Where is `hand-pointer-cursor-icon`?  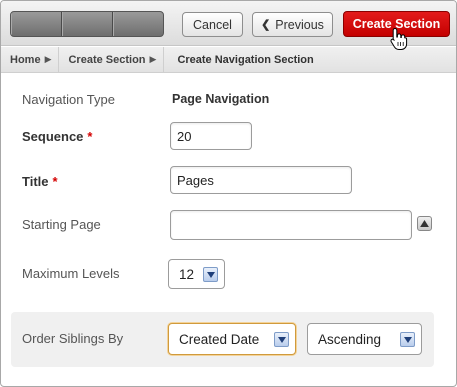
hand-pointer-cursor-icon is located at coordinates (399, 38).